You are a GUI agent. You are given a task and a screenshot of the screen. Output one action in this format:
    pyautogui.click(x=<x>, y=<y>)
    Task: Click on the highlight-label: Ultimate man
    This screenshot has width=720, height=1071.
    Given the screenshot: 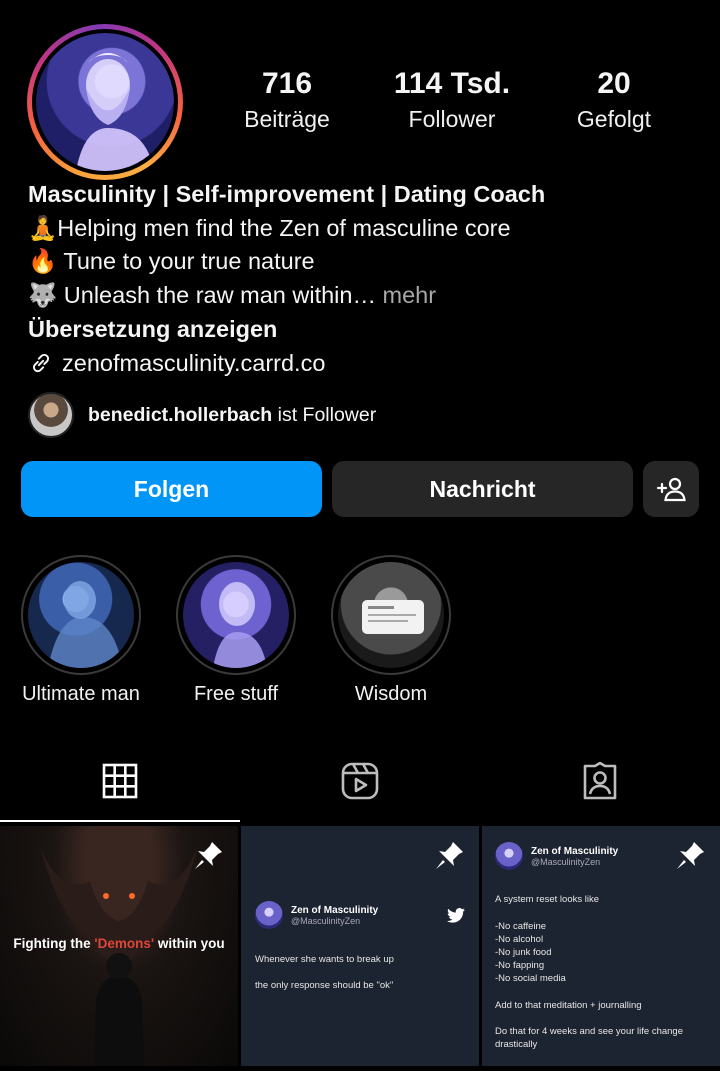 What is the action you would take?
    pyautogui.click(x=81, y=694)
    